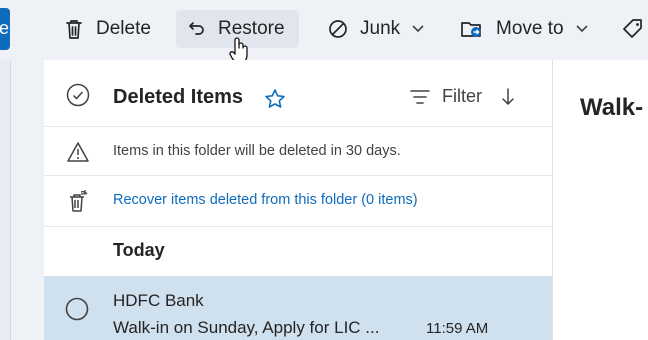 The width and height of the screenshot is (648, 340). I want to click on reading-pane-title: Walk-, so click(612, 107).